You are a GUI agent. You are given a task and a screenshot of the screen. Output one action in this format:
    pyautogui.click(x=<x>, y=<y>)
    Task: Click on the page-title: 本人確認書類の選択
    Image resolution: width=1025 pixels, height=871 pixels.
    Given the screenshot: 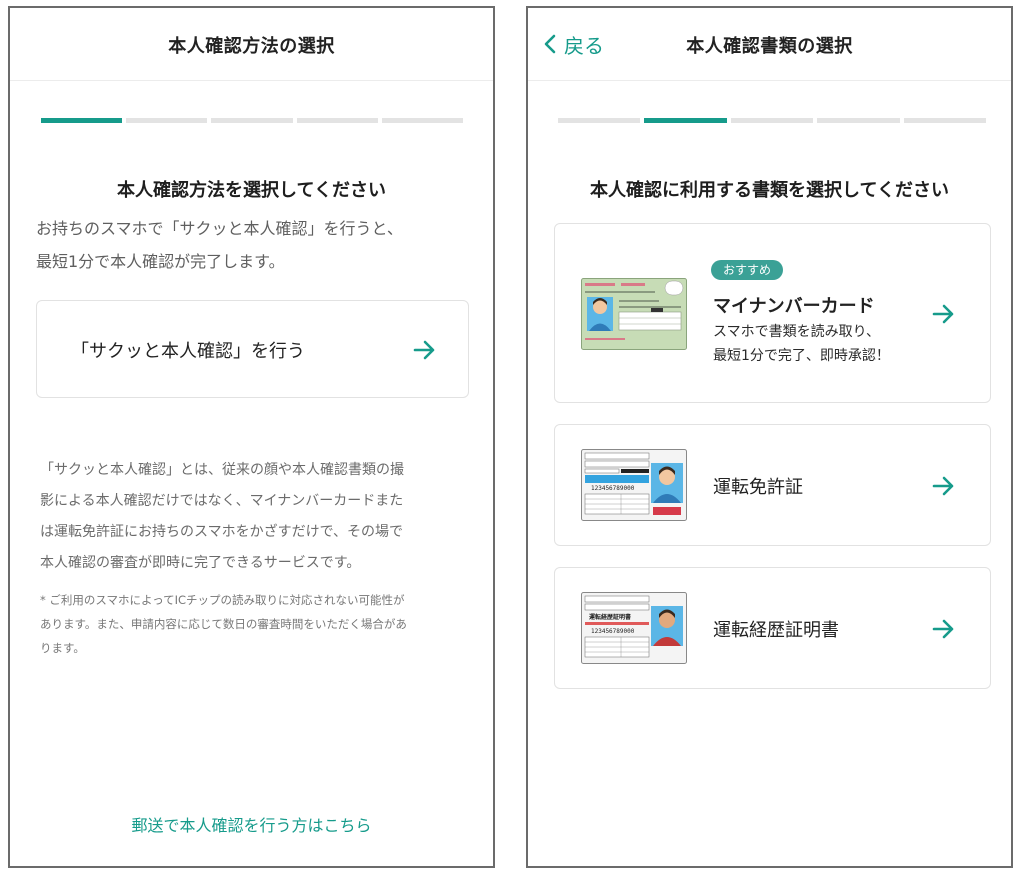 What is the action you would take?
    pyautogui.click(x=769, y=46)
    